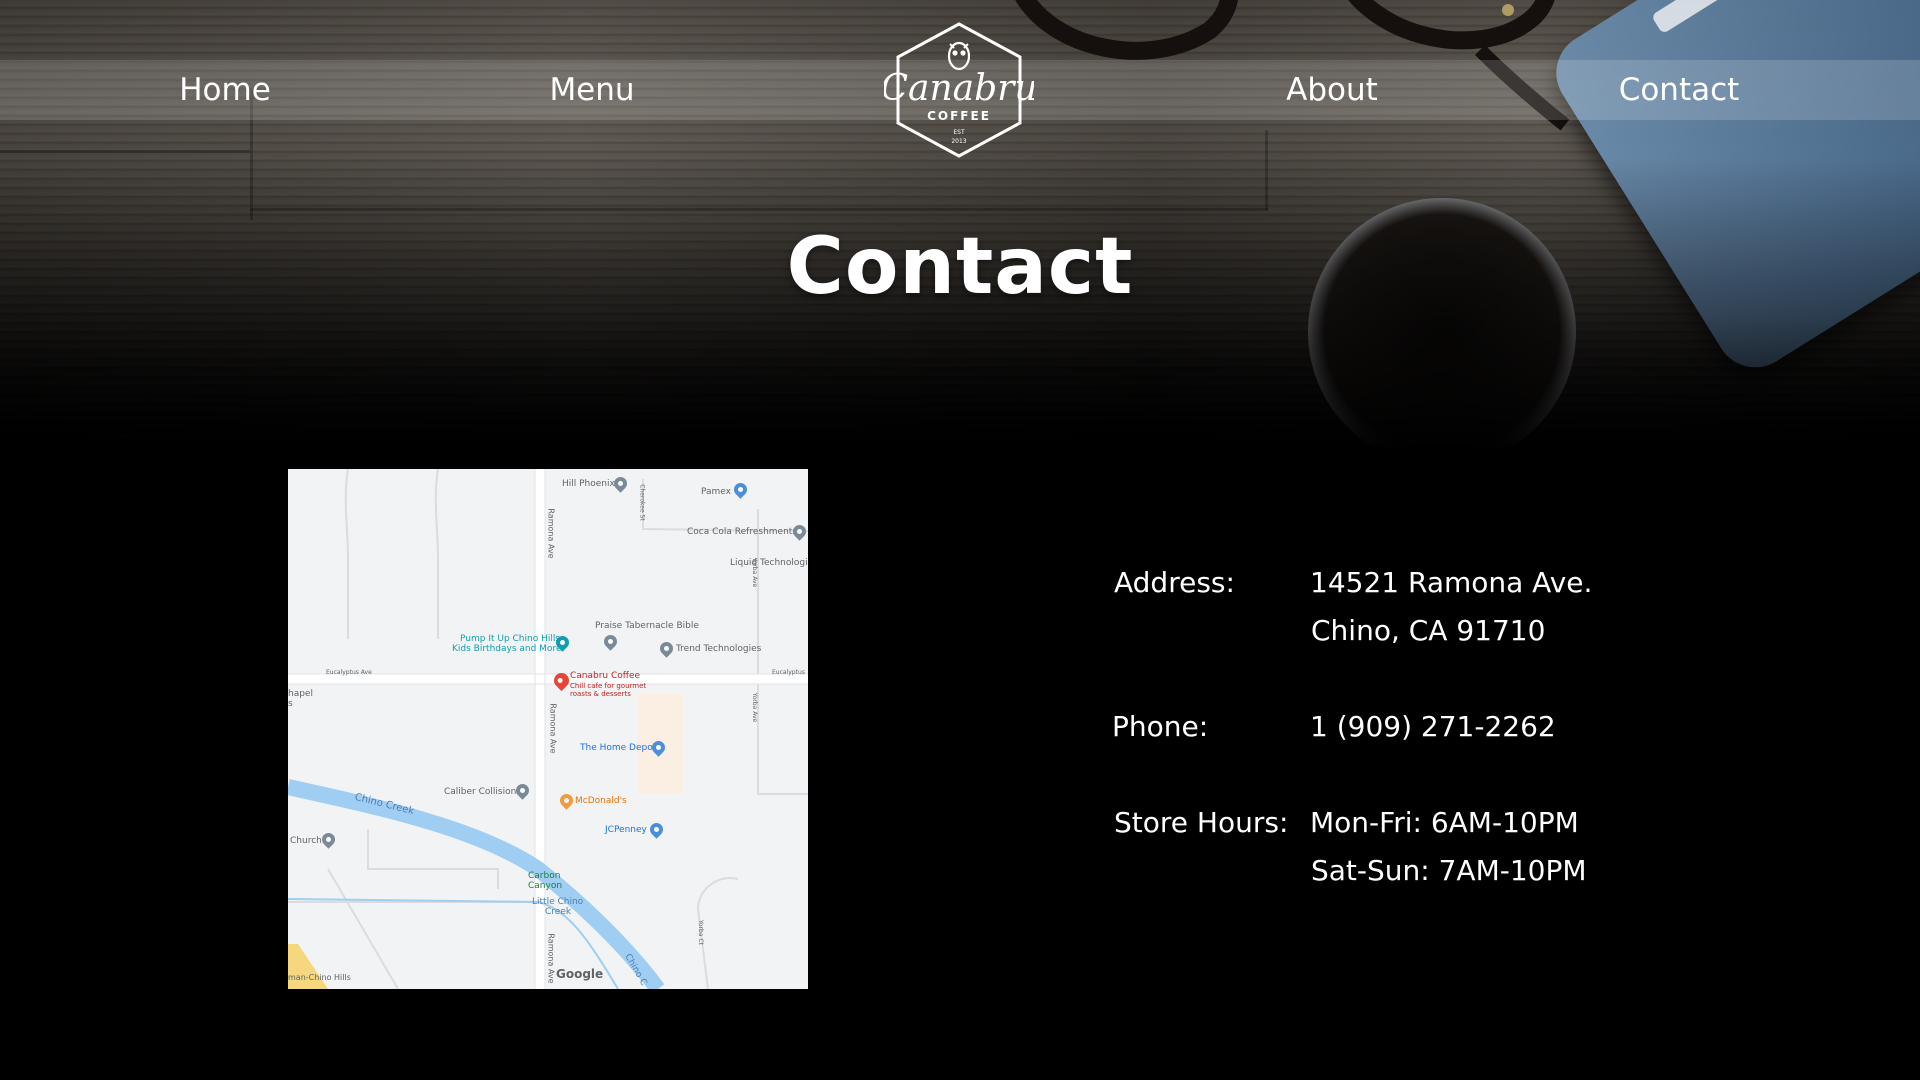 This screenshot has width=1920, height=1080. Describe the element at coordinates (959, 116) in the screenshot. I see `logo-sub: COFFEE` at that location.